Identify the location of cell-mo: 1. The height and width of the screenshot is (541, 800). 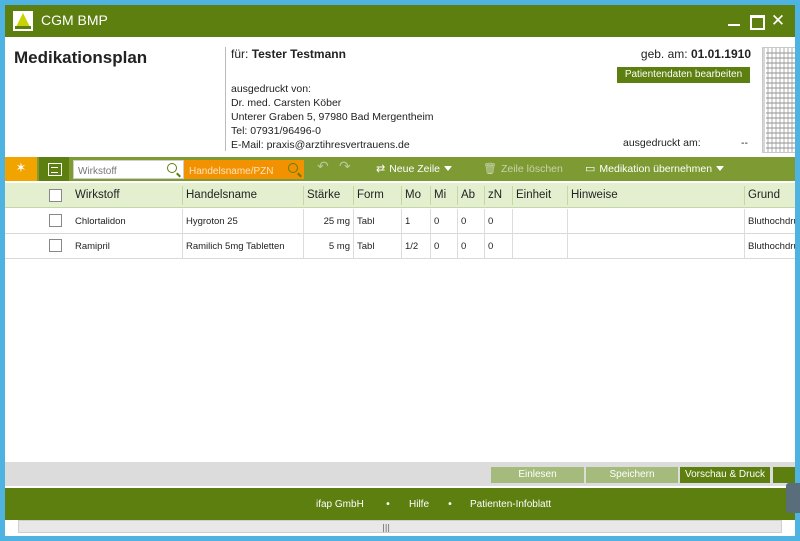
(408, 221).